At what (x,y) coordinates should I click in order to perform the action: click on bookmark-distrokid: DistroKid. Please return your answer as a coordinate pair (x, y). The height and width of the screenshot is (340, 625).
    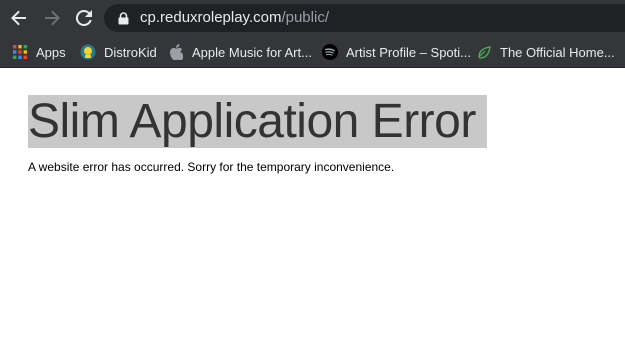
    Looking at the image, I should click on (118, 52).